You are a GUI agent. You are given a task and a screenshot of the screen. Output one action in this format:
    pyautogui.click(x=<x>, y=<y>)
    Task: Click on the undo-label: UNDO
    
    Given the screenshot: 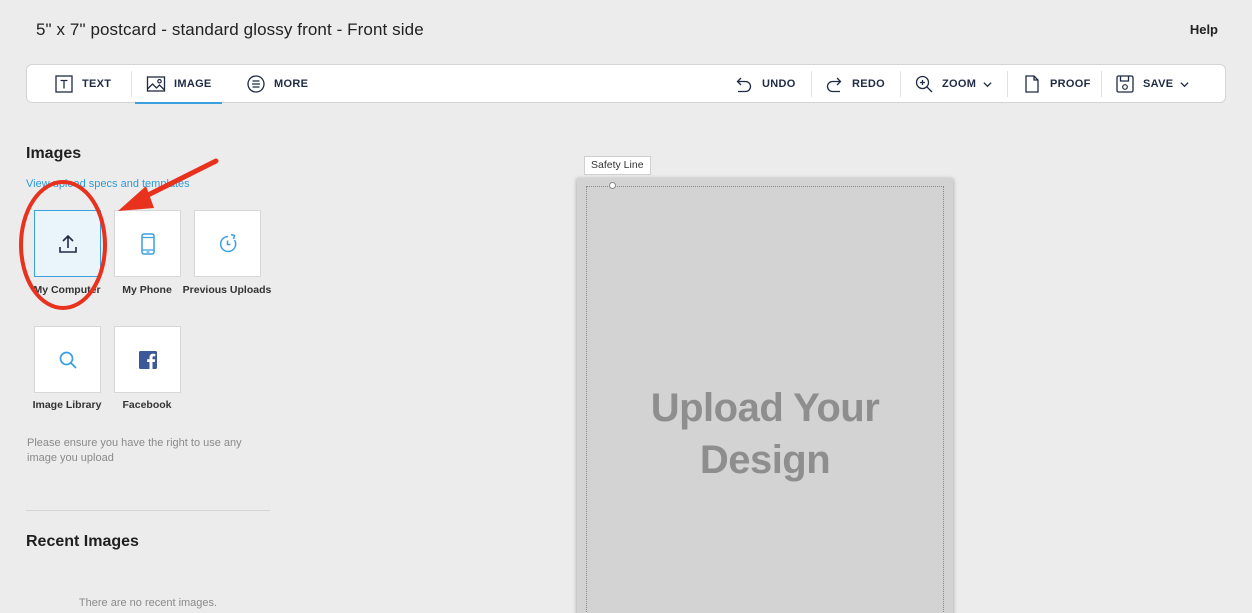 What is the action you would take?
    pyautogui.click(x=779, y=84)
    